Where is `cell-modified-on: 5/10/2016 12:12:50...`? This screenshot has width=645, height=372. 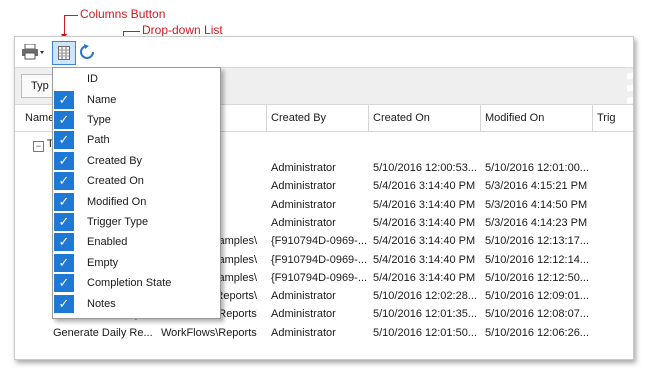 cell-modified-on: 5/10/2016 12:12:50... is located at coordinates (537, 277).